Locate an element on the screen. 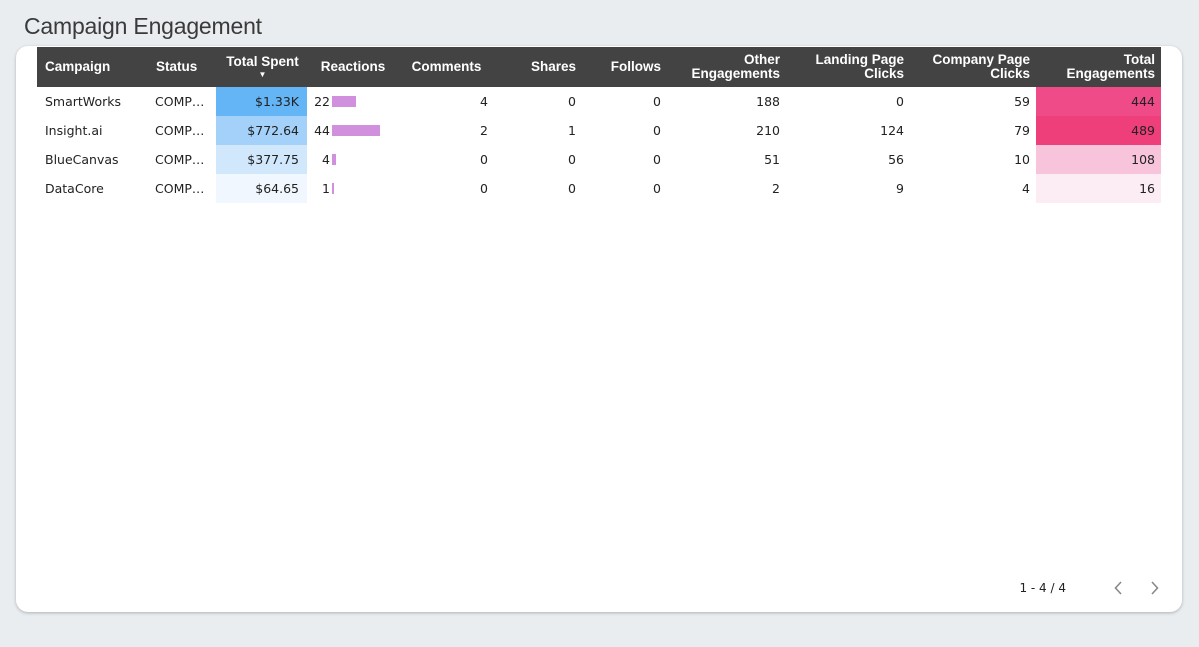 The height and width of the screenshot is (647, 1199). cell-total-spent: $1.33K is located at coordinates (261, 101).